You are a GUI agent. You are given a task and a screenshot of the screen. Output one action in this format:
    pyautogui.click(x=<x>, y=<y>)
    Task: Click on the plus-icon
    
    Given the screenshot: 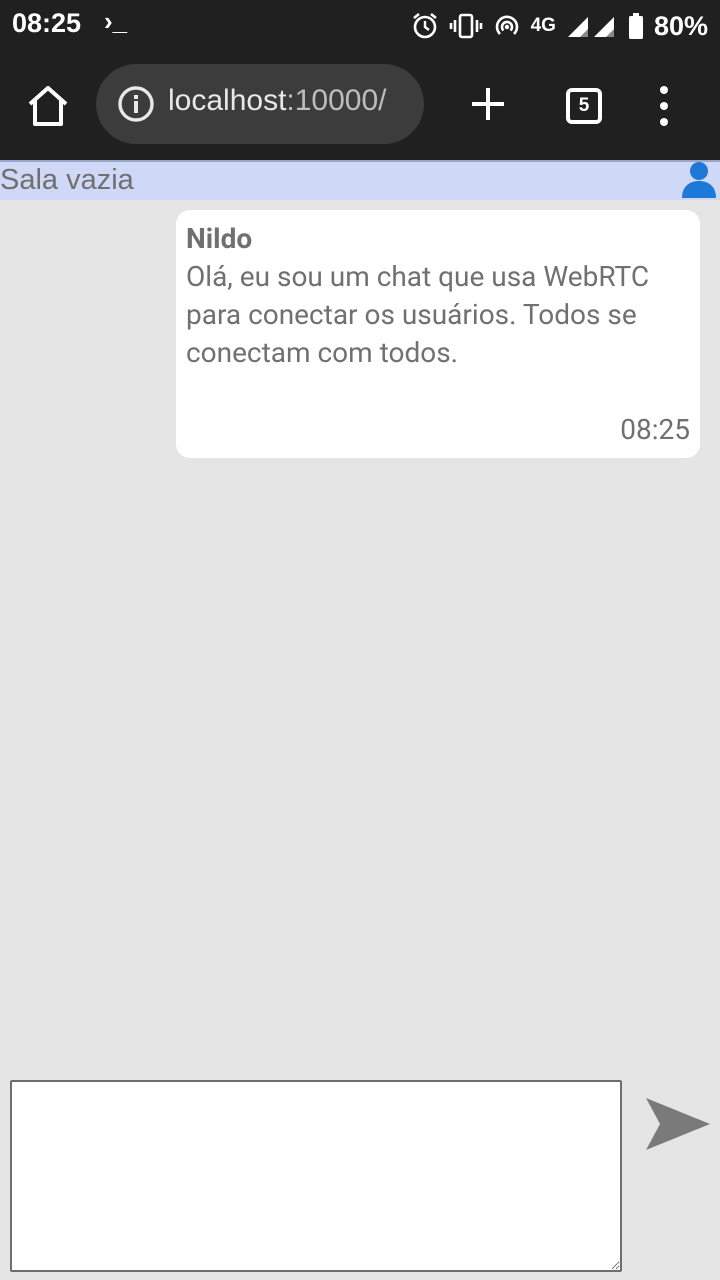 What is the action you would take?
    pyautogui.click(x=488, y=104)
    